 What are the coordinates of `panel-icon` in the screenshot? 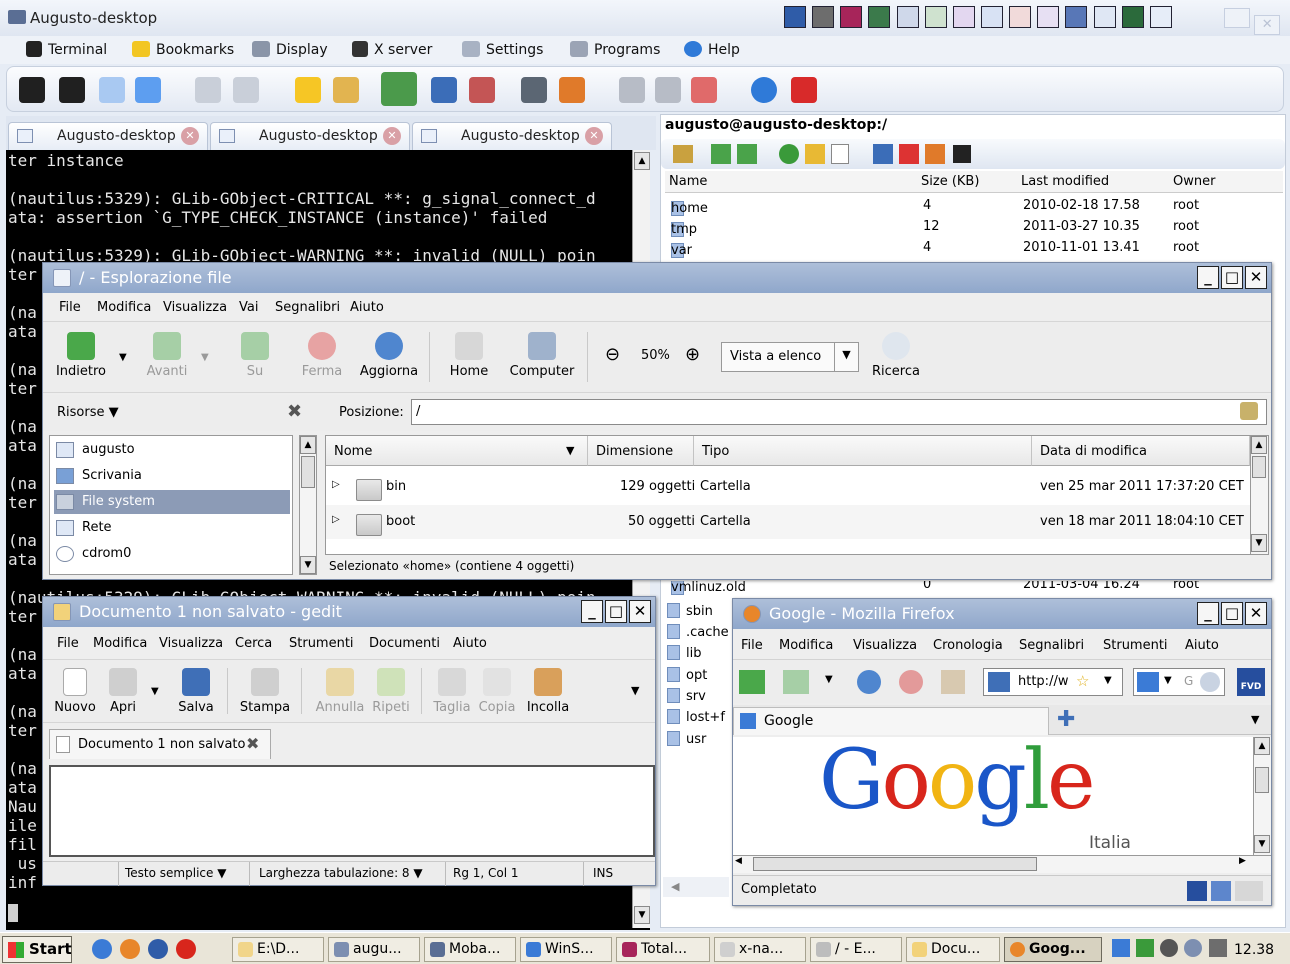 It's located at (534, 90).